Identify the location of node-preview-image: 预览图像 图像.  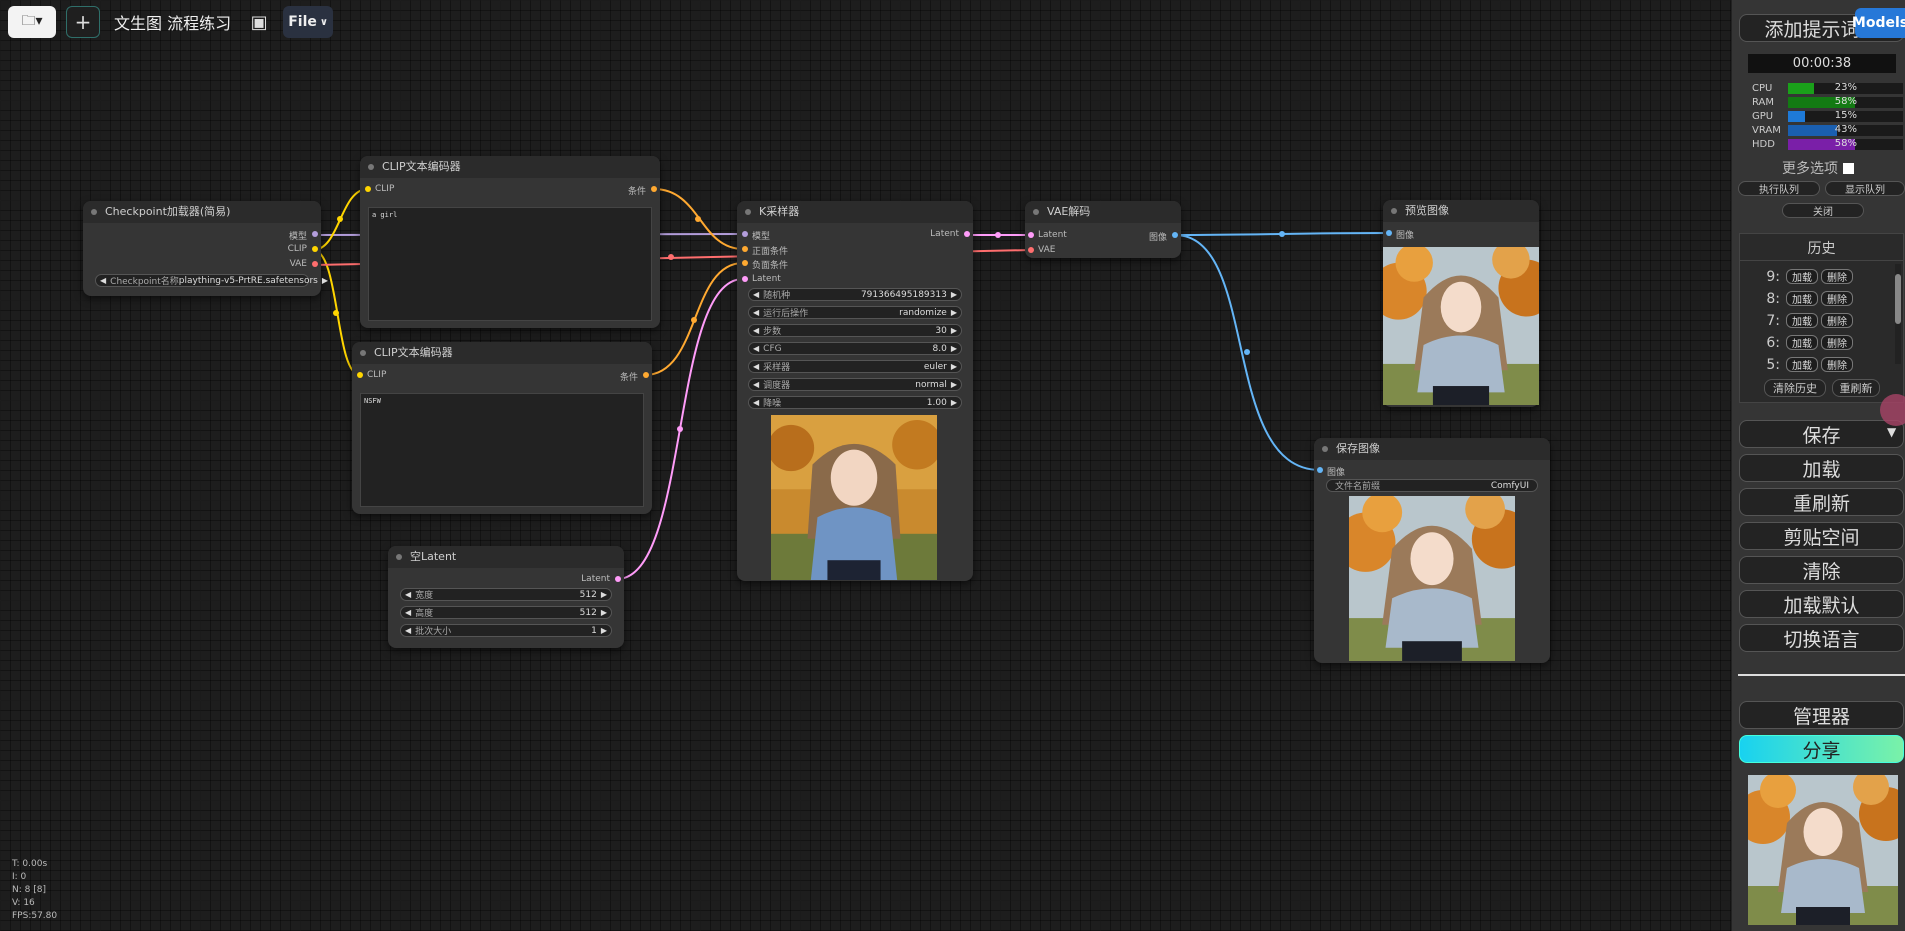
(1461, 303).